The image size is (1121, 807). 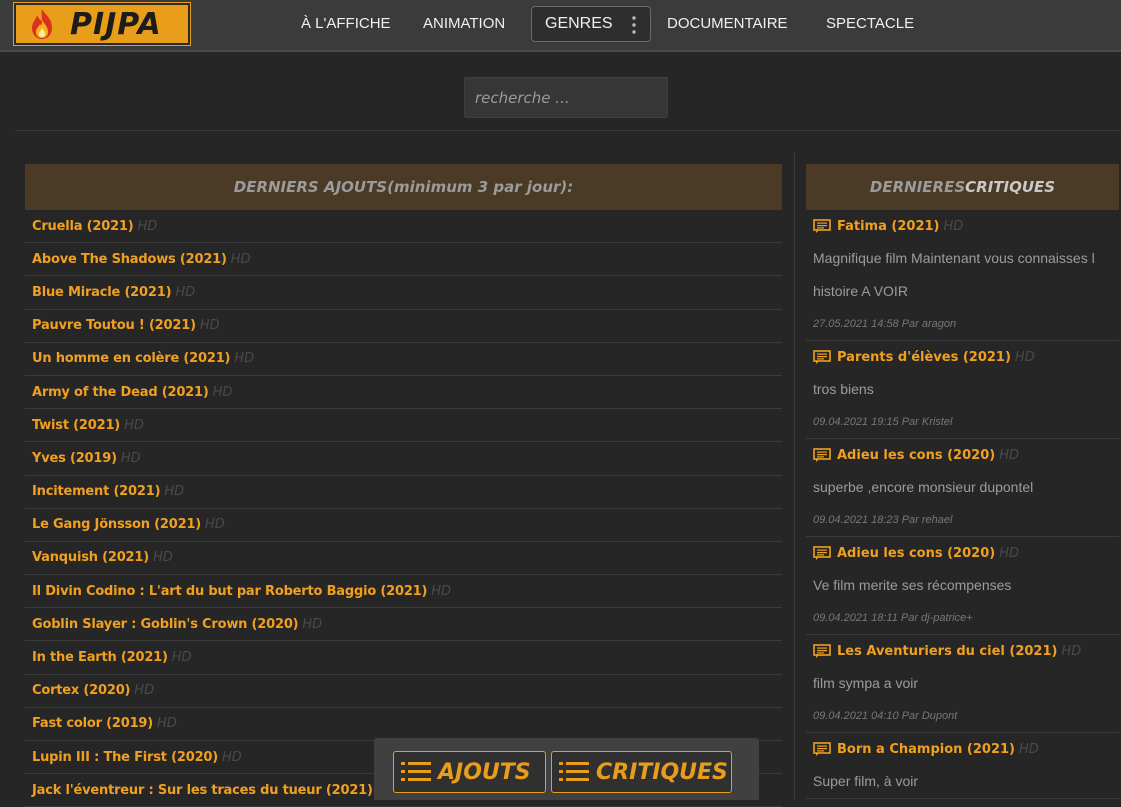 What do you see at coordinates (403, 559) in the screenshot?
I see `list-item: Vanquish (2021) HD` at bounding box center [403, 559].